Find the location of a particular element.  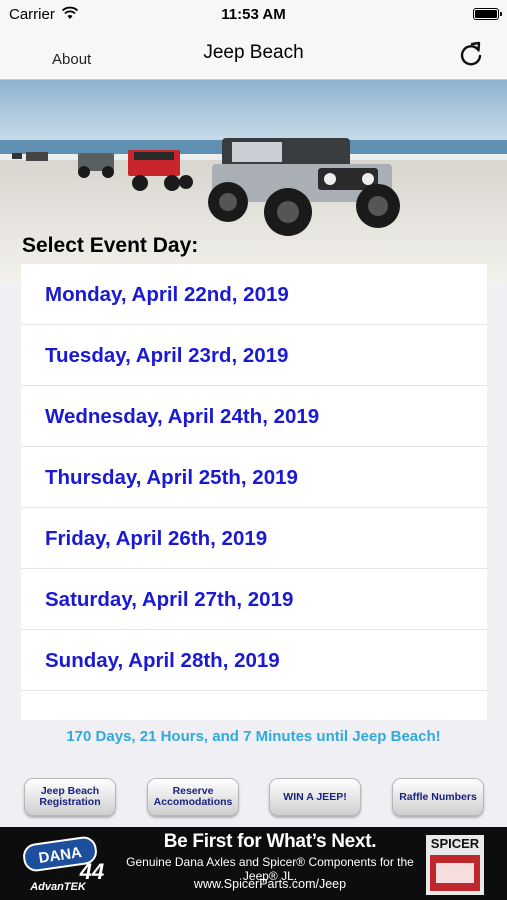

day-row-tuesday: Tuesday, April 23rd, 2019 is located at coordinates (254, 355).